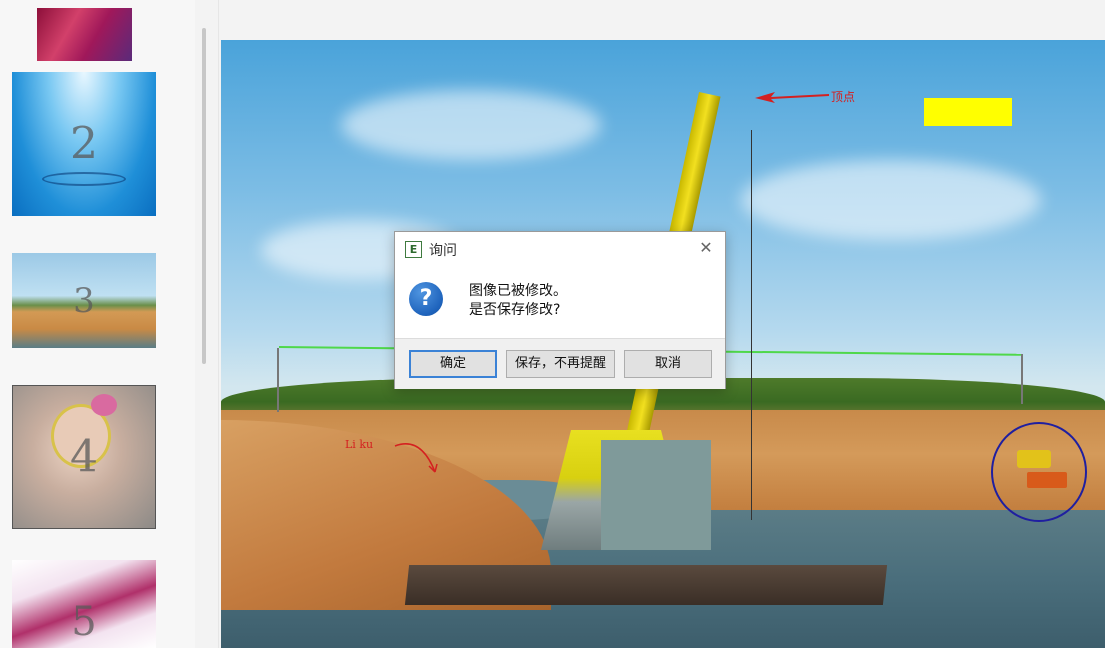 The width and height of the screenshot is (1105, 648). Describe the element at coordinates (968, 112) in the screenshot. I see `yellow-highlight-rect` at that location.